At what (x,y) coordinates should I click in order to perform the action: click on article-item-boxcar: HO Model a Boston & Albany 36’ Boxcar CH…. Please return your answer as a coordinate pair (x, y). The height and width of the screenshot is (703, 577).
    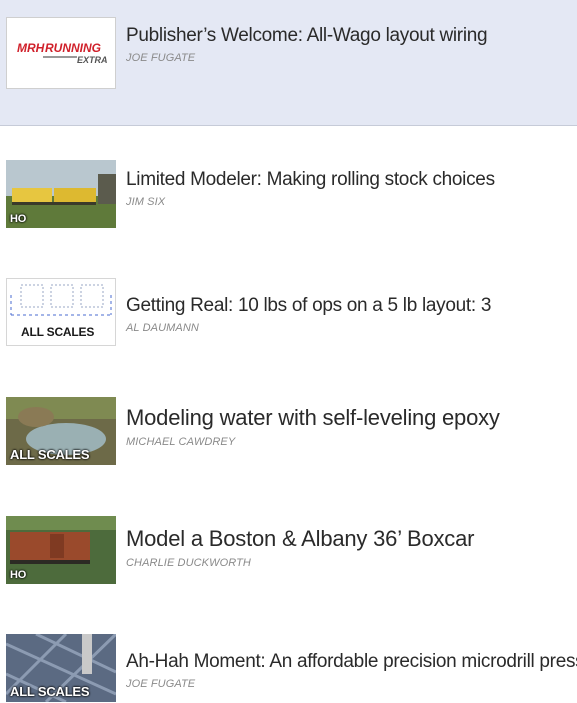
    Looking at the image, I should click on (288, 550).